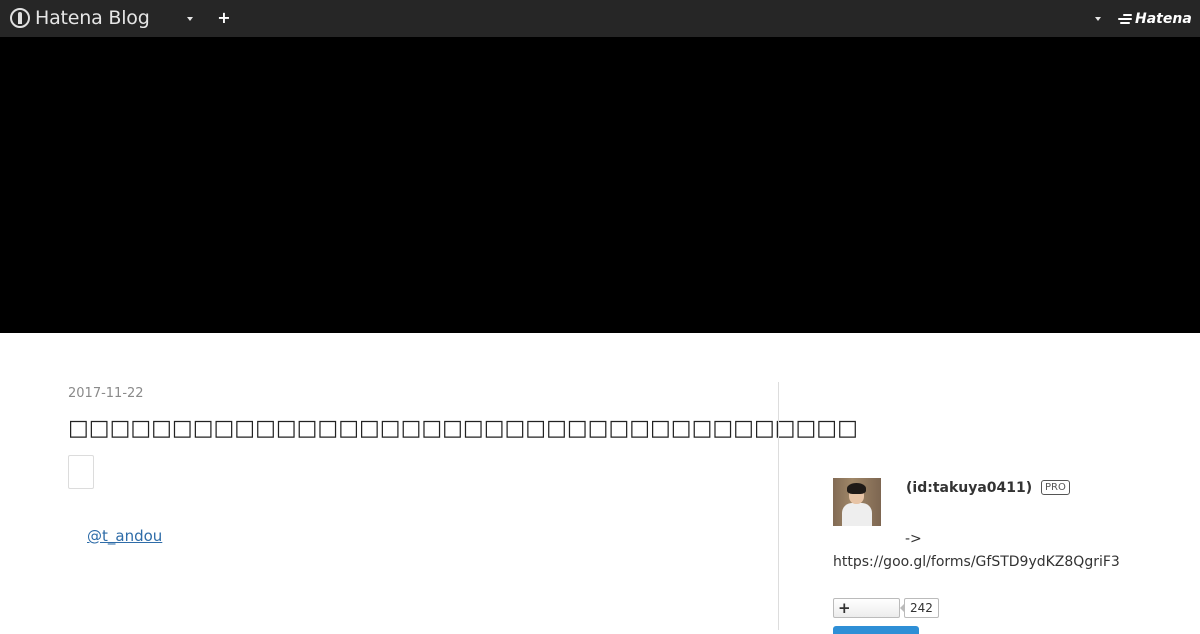 This screenshot has height=634, width=1200. I want to click on author-link: @t_andou, so click(124, 536).